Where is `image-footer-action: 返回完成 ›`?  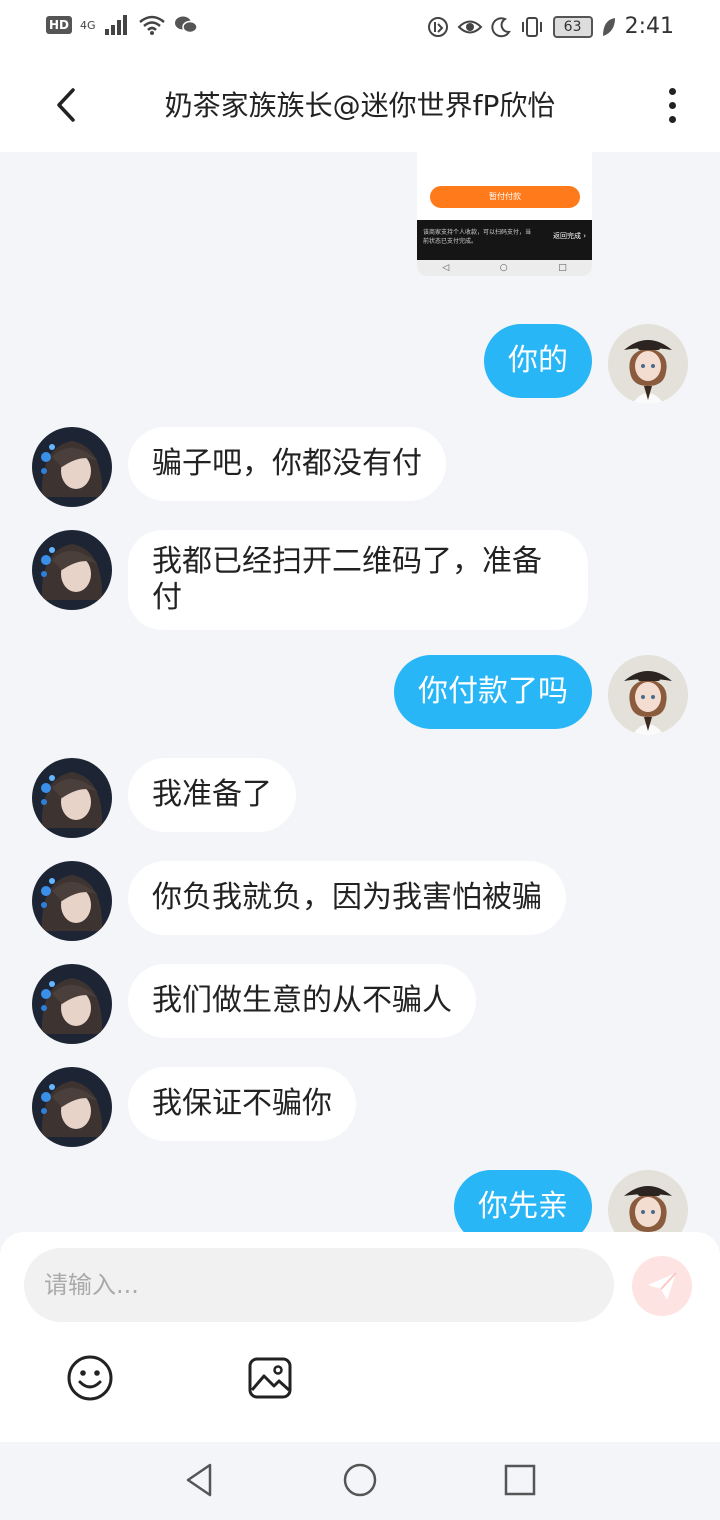 image-footer-action: 返回完成 › is located at coordinates (569, 236).